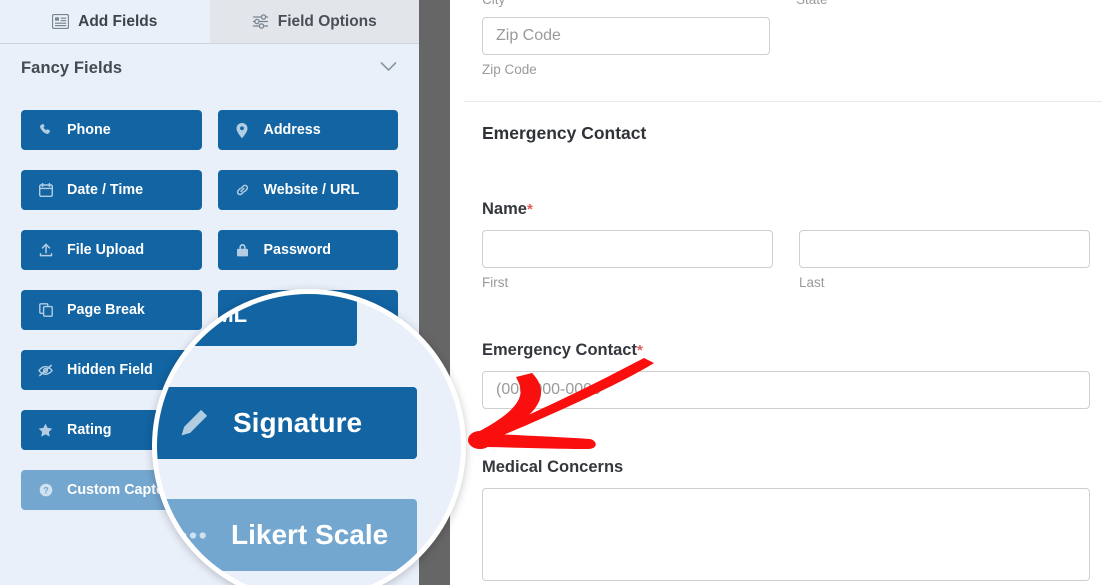 Image resolution: width=1116 pixels, height=585 pixels. What do you see at coordinates (45, 130) in the screenshot?
I see `phone-icon` at bounding box center [45, 130].